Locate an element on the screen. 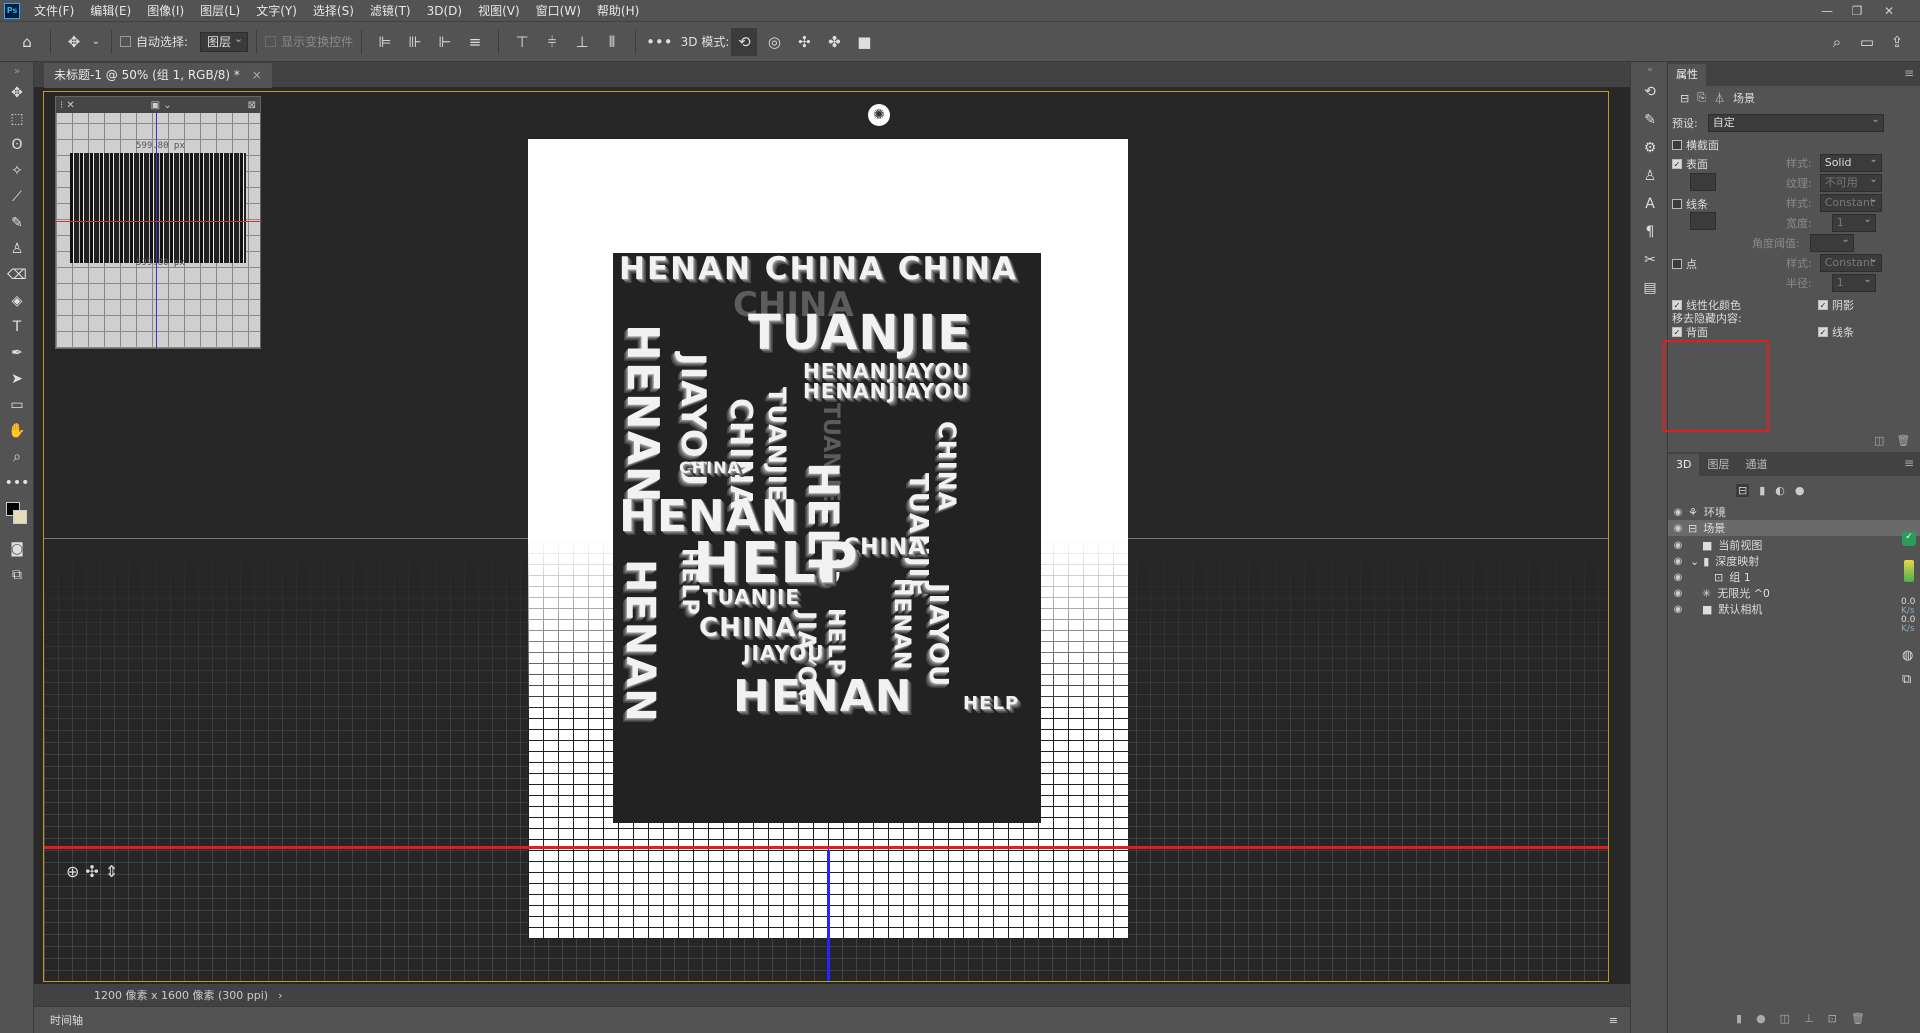 The image size is (1920, 1033). menu-select: 选择(S) is located at coordinates (333, 11).